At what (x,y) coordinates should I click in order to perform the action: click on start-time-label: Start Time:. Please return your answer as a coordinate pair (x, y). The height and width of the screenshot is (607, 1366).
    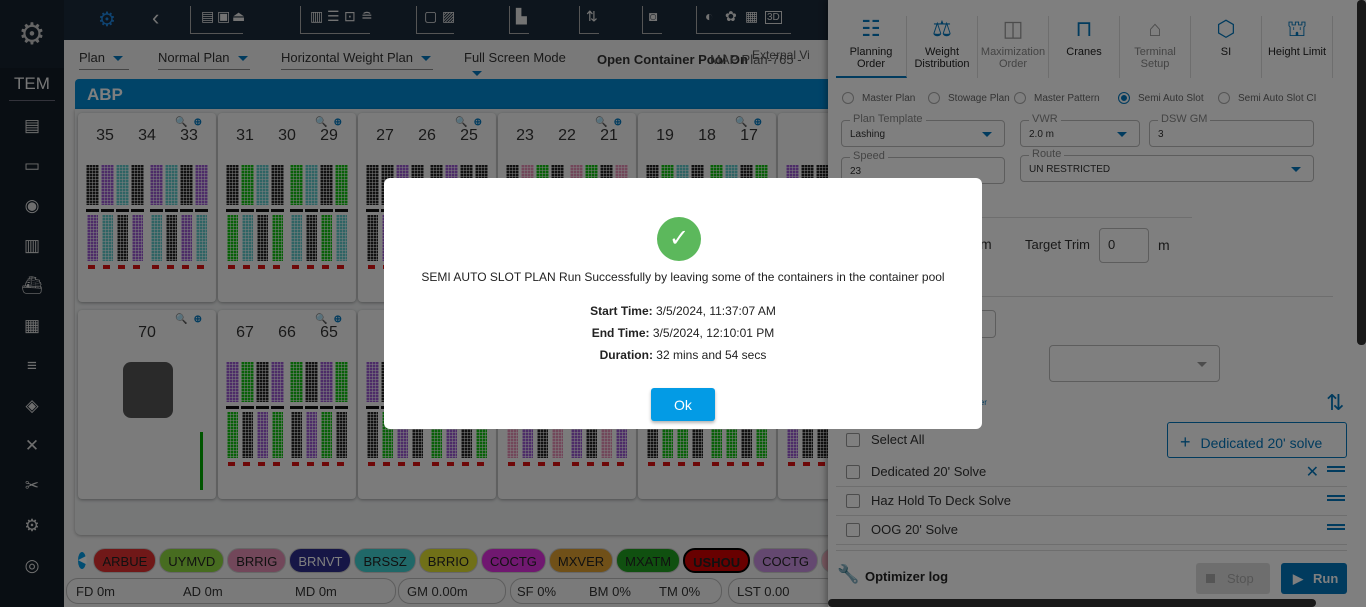
    Looking at the image, I should click on (621, 311).